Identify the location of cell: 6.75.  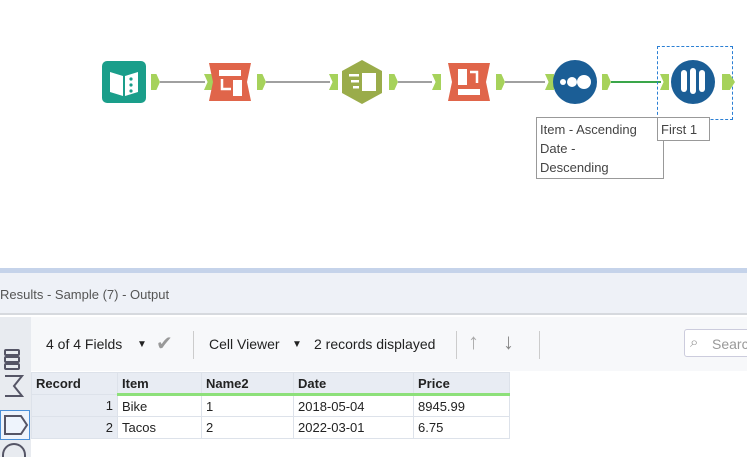
(461, 427).